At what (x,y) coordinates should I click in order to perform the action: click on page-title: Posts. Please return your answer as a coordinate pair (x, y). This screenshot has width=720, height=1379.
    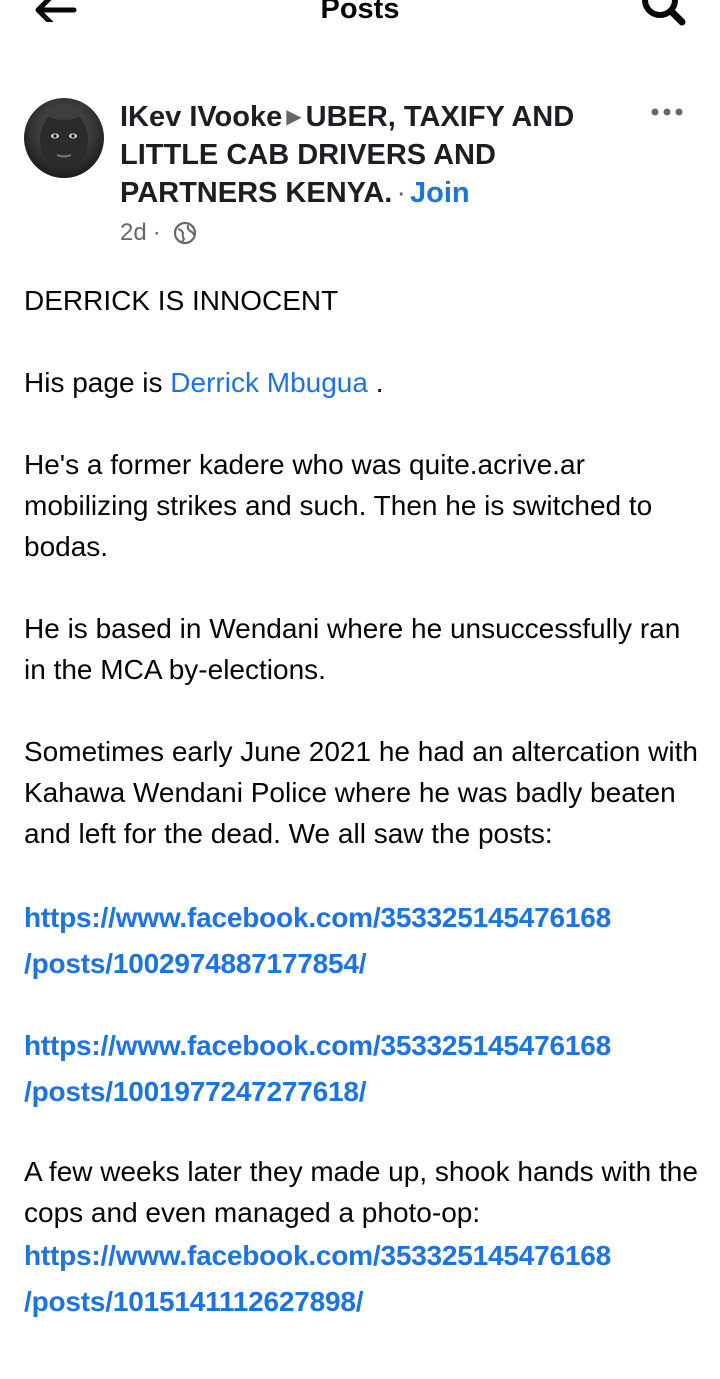
    Looking at the image, I should click on (360, 12).